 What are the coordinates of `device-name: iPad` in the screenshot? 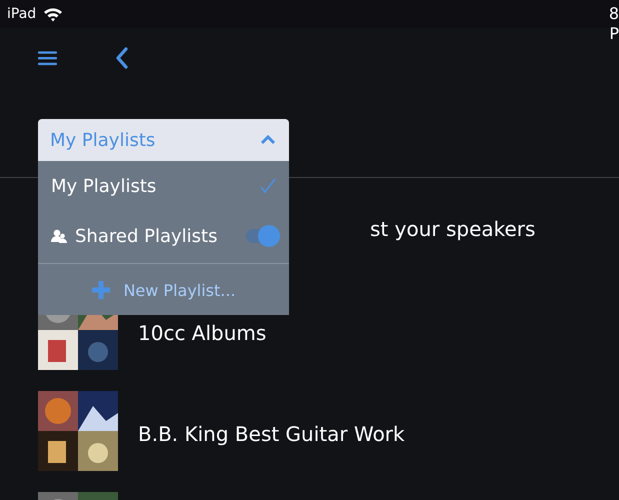 It's located at (21, 14).